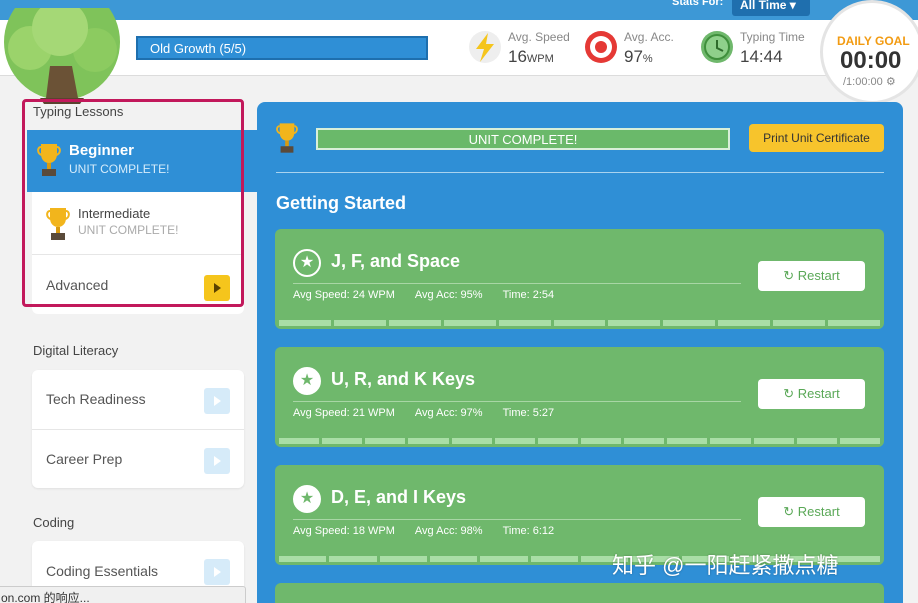  What do you see at coordinates (539, 37) in the screenshot?
I see `avg-speed-label: Avg. Speed` at bounding box center [539, 37].